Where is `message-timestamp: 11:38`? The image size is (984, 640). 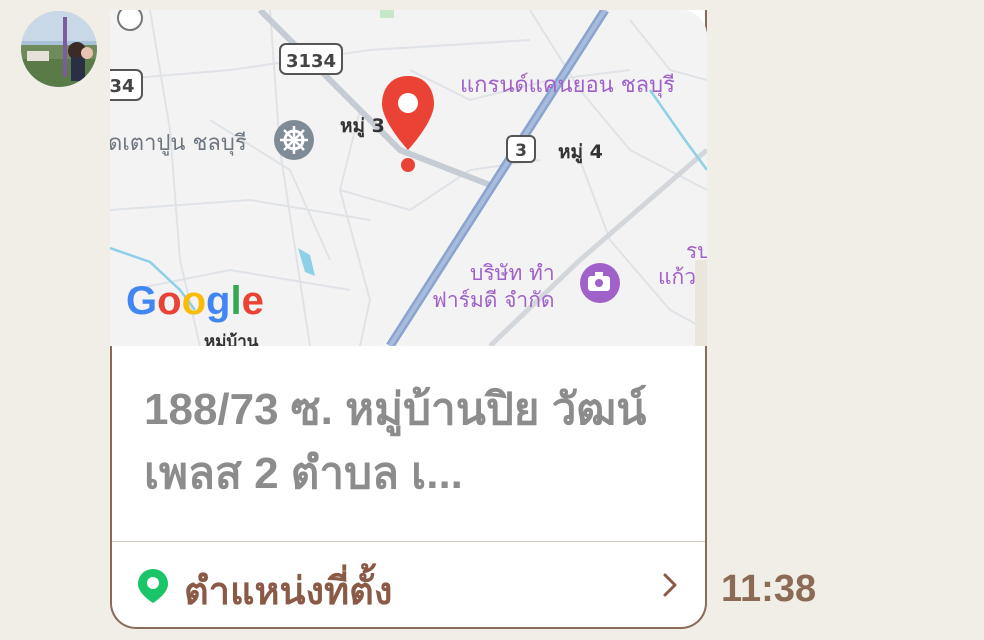 message-timestamp: 11:38 is located at coordinates (769, 589).